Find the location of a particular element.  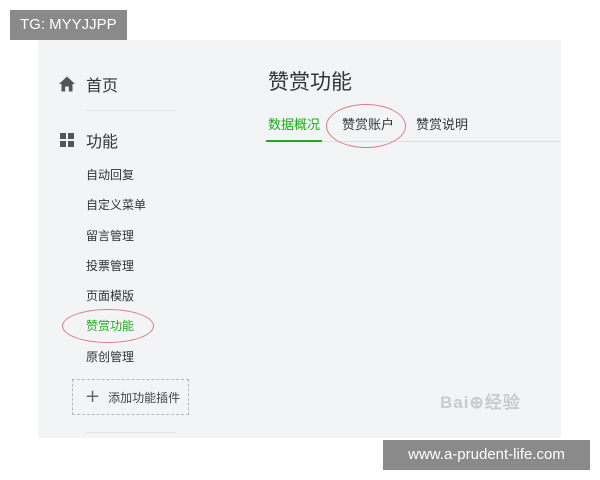

sidebar-item-original-manage: 原创管理 is located at coordinates (110, 357).